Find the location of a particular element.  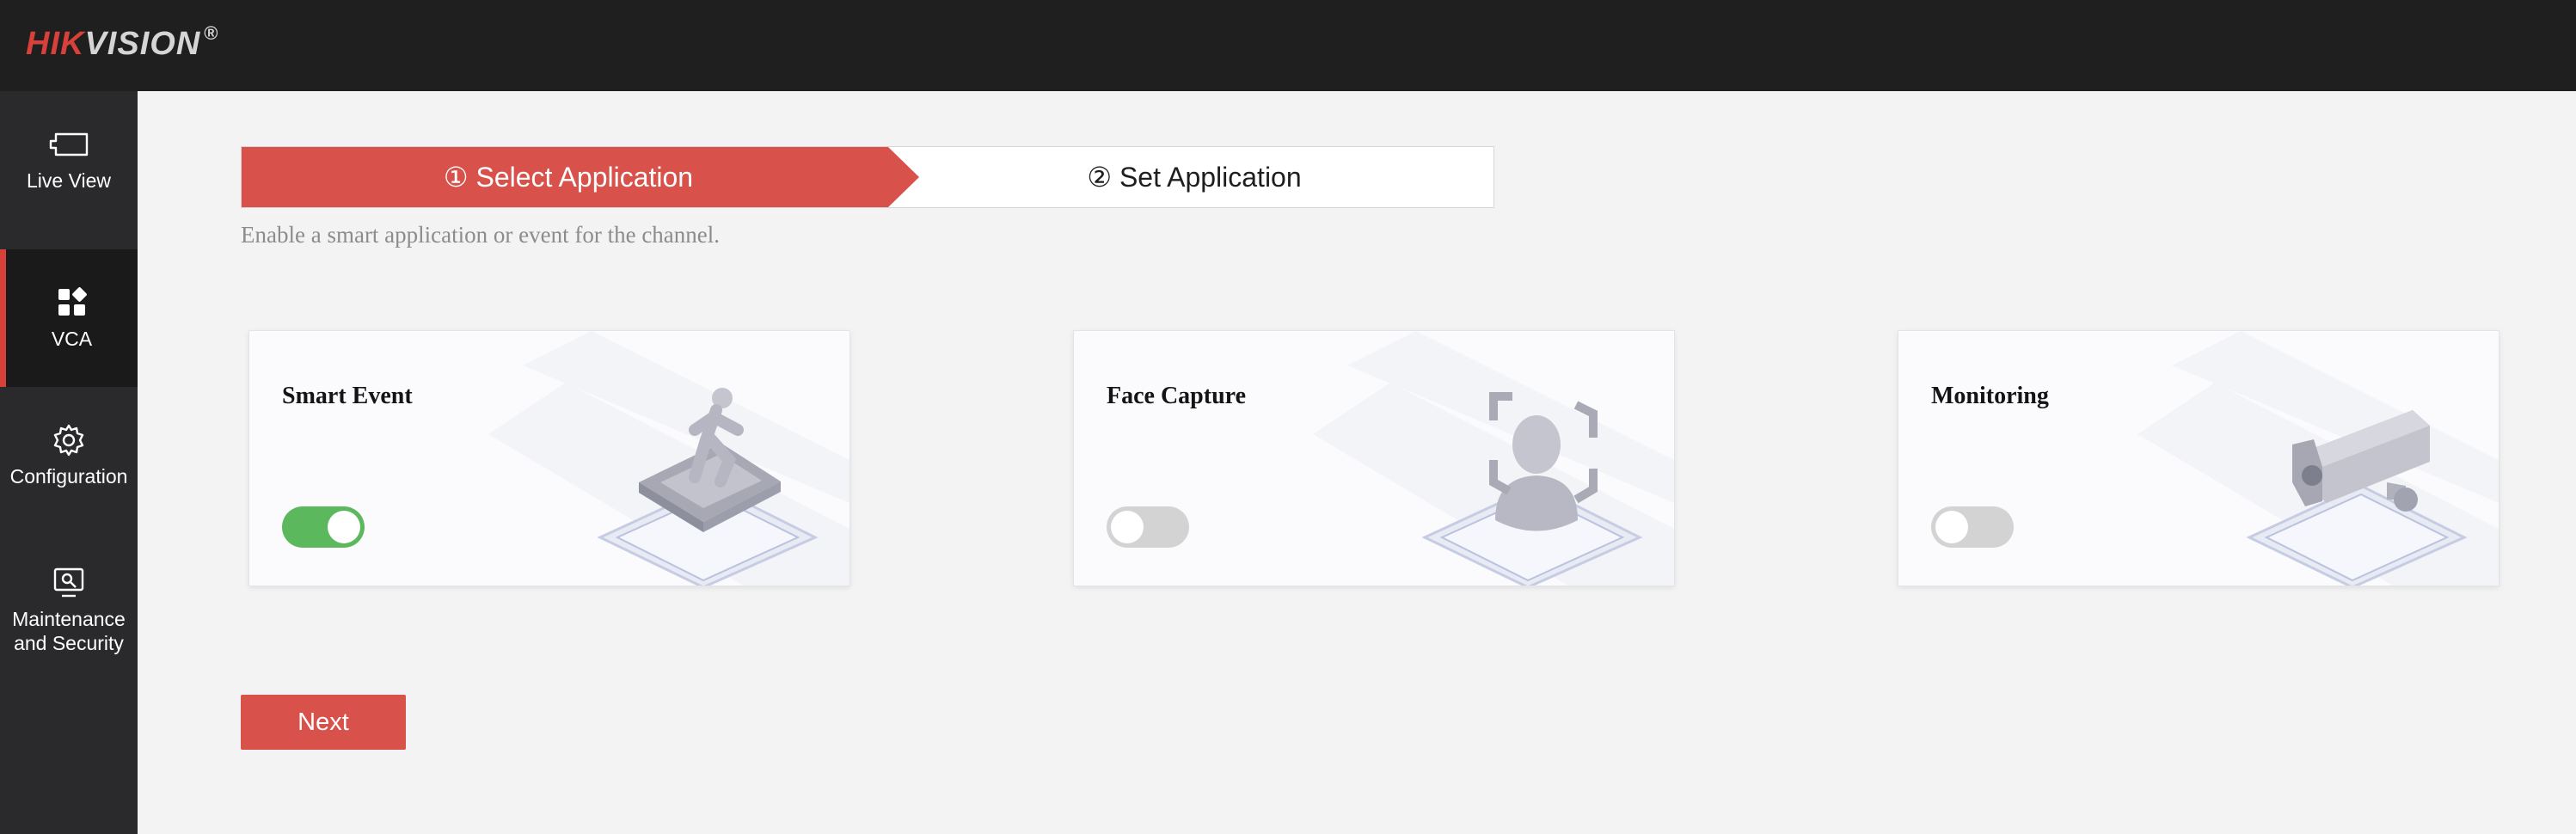

sidebar-item-vca: VCA is located at coordinates (69, 318).